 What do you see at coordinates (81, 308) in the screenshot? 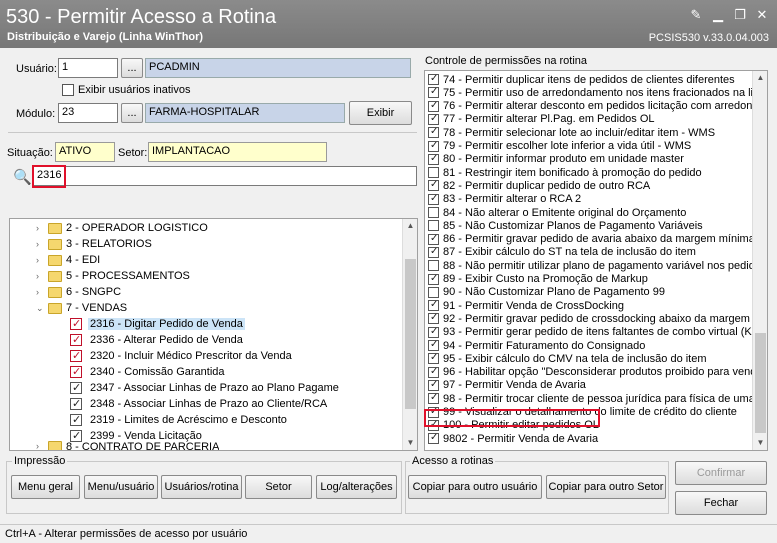
I see `tree-item: ⌄ 7 - VENDAS` at bounding box center [81, 308].